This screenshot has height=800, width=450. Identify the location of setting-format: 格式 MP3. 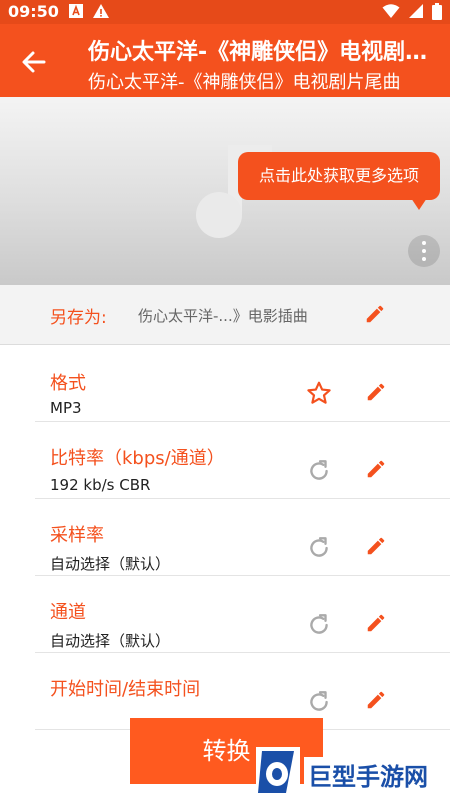
(242, 383).